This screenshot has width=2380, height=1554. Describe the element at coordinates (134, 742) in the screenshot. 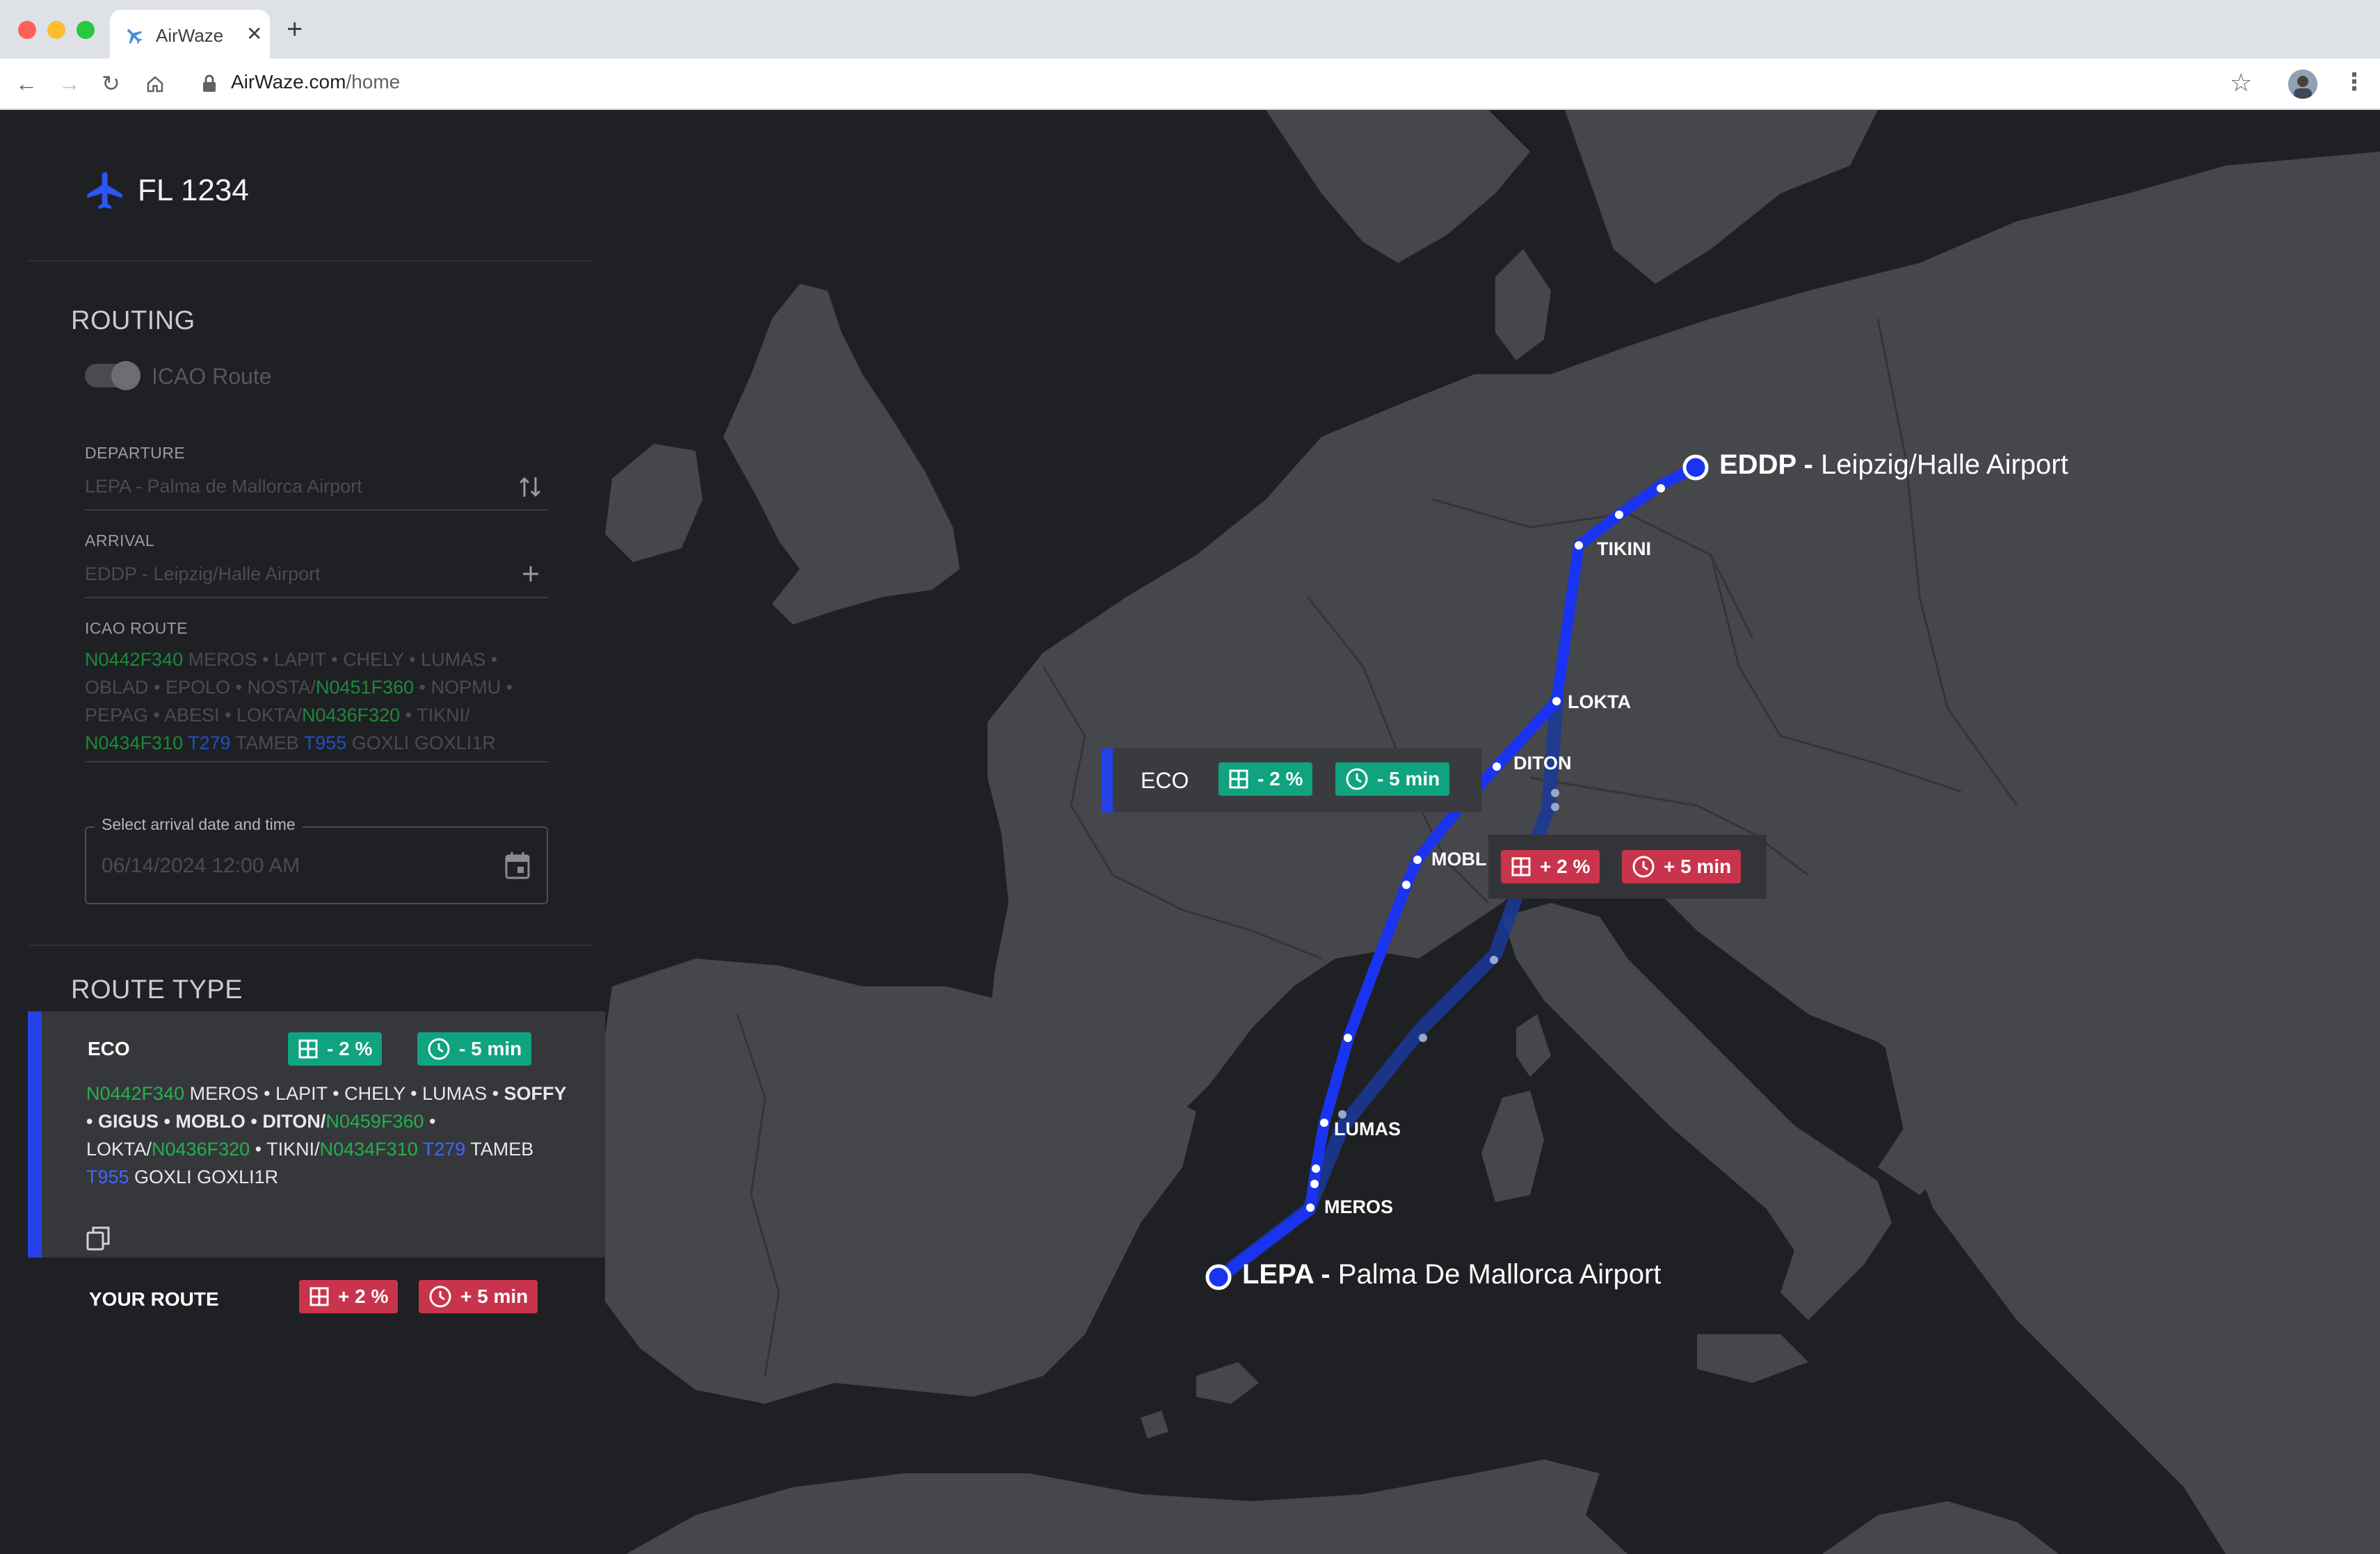

I see `icao-route-segment: N0434F310` at that location.